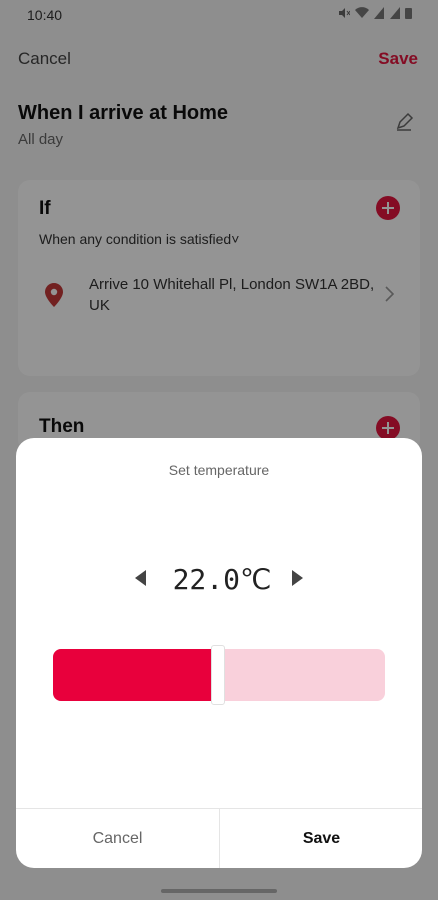  Describe the element at coordinates (219, 470) in the screenshot. I see `dialog-title: Set temperature` at that location.